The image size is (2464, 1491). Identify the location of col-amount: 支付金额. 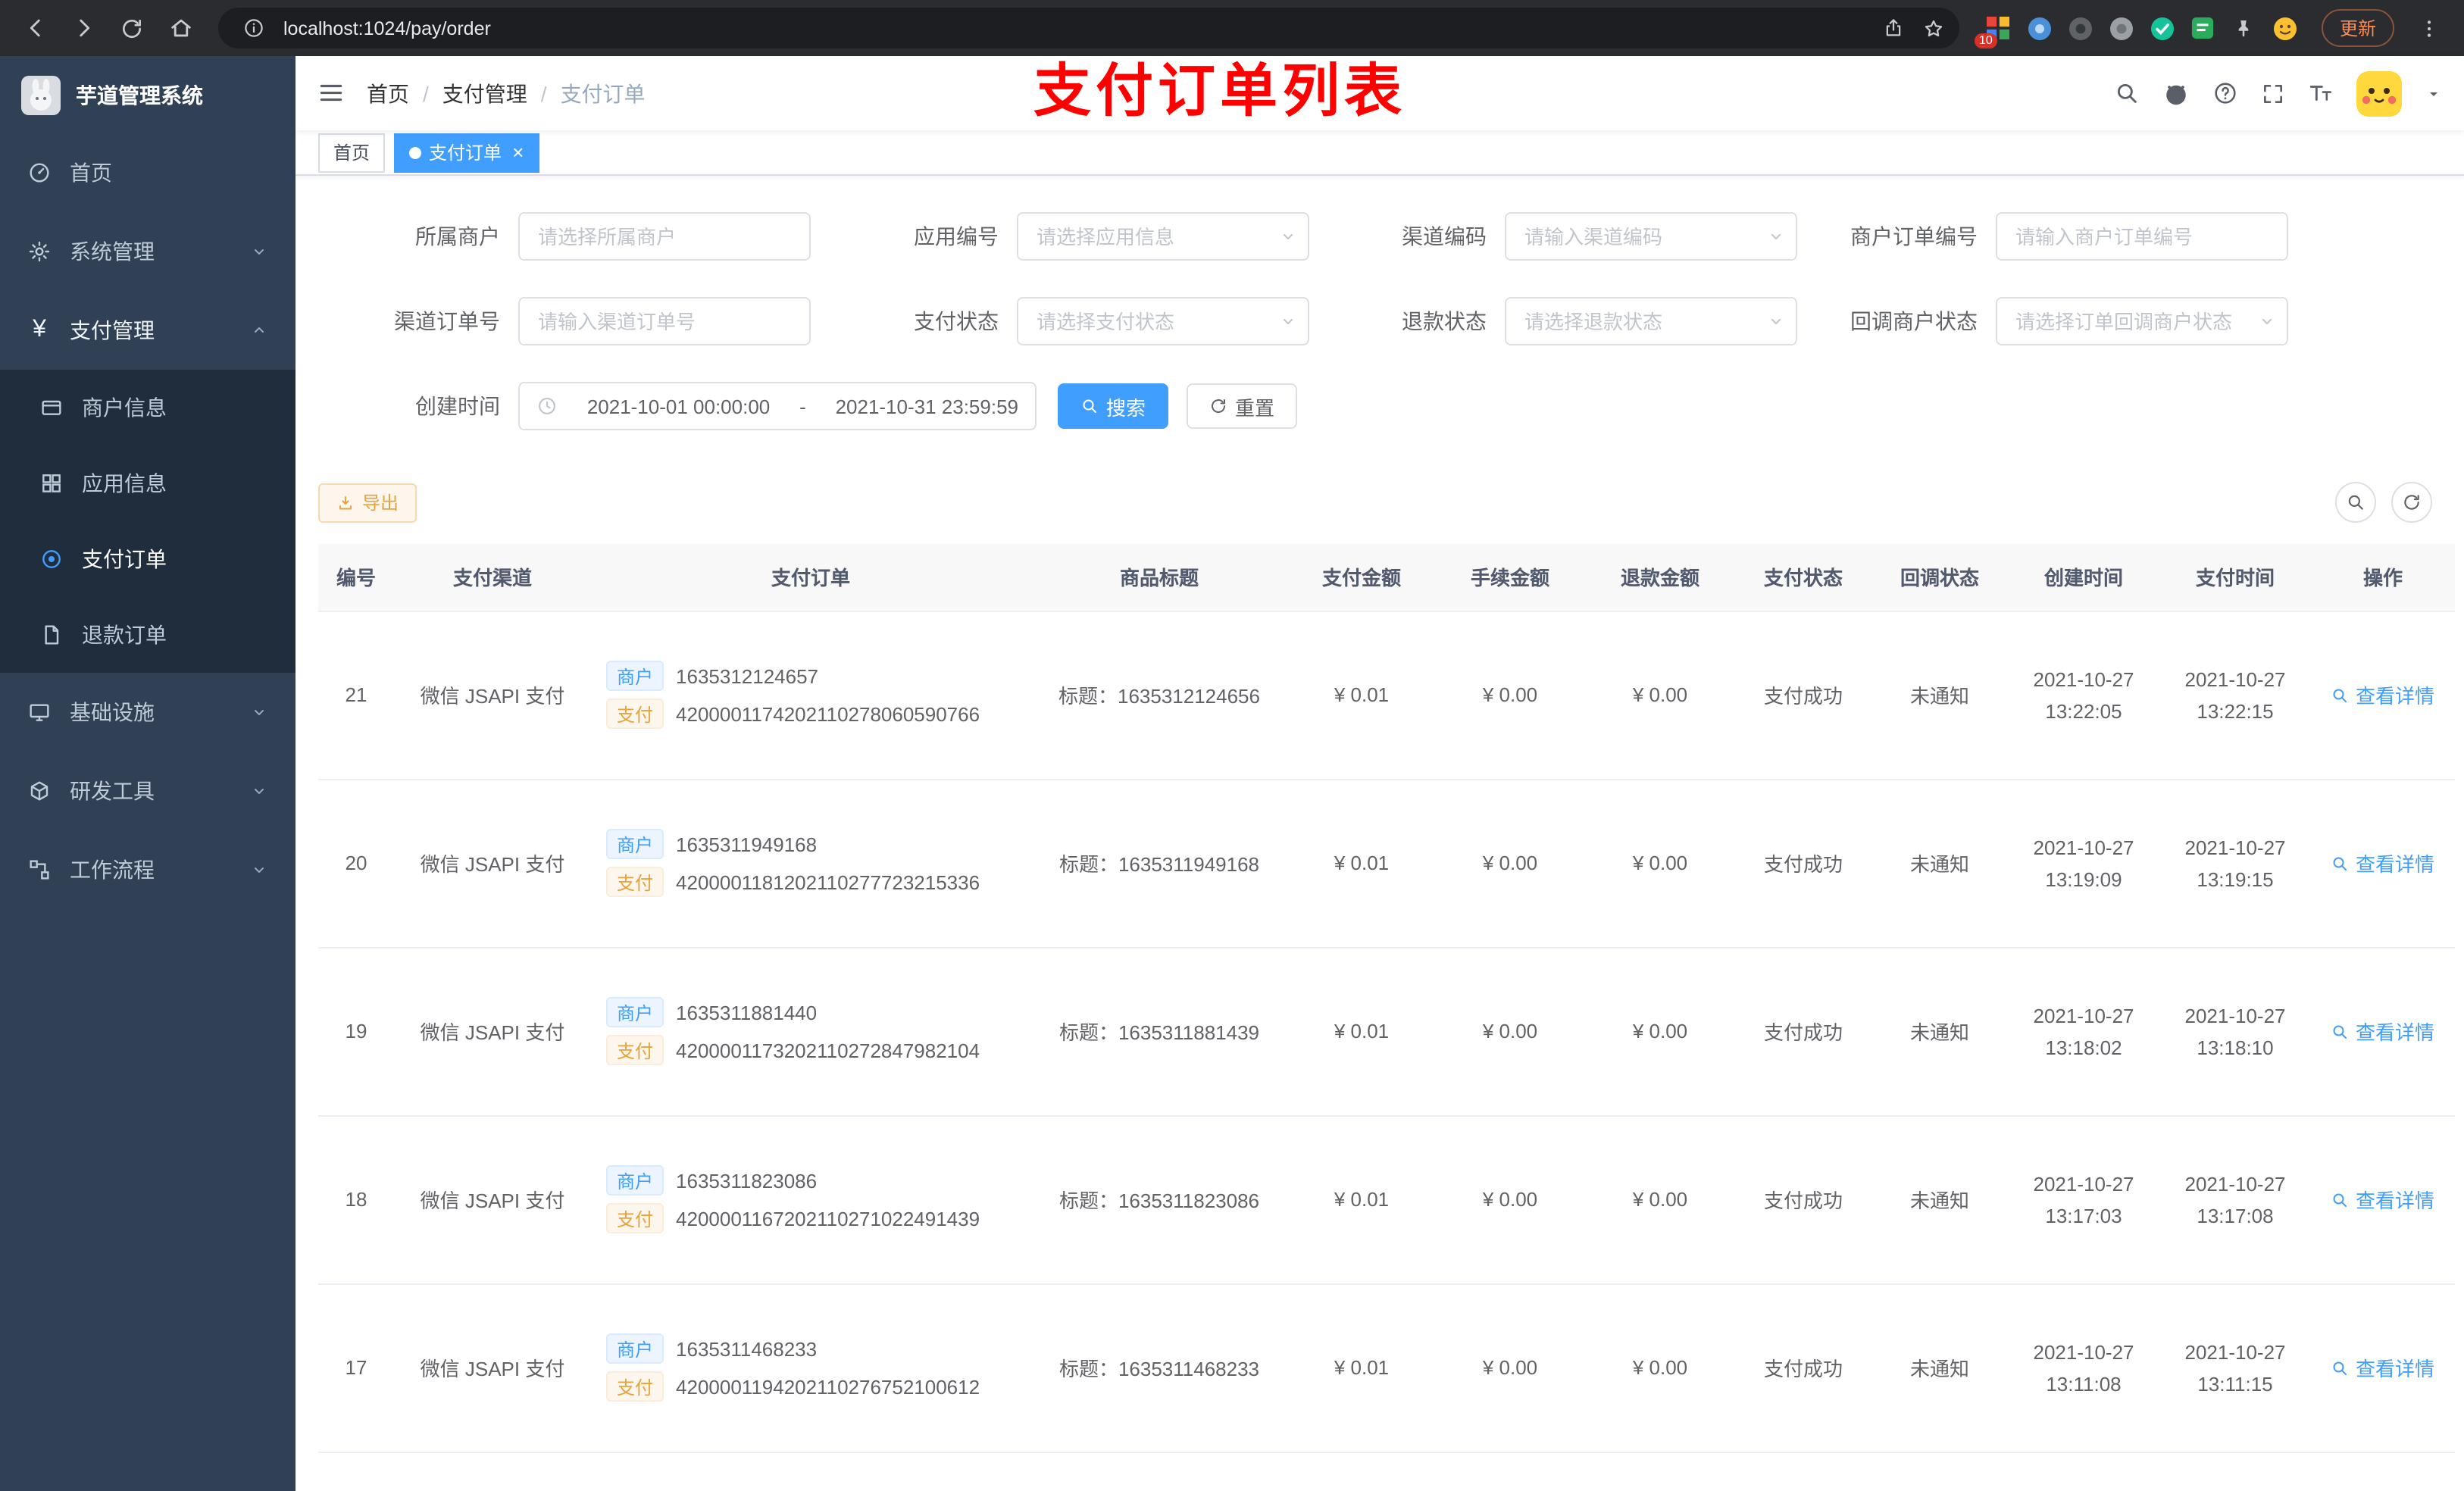
(1361, 577).